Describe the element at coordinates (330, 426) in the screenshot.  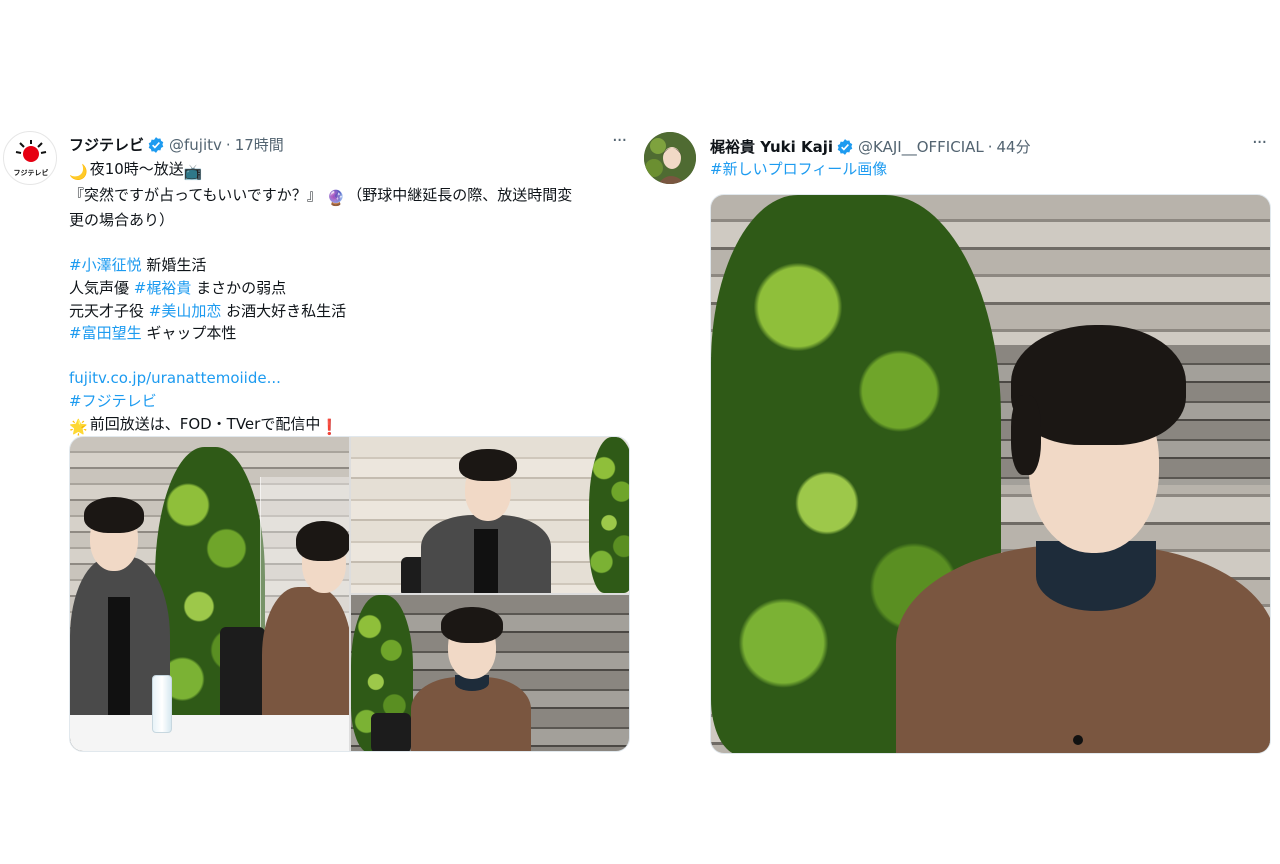
I see `exclamation-emoji: ❗` at that location.